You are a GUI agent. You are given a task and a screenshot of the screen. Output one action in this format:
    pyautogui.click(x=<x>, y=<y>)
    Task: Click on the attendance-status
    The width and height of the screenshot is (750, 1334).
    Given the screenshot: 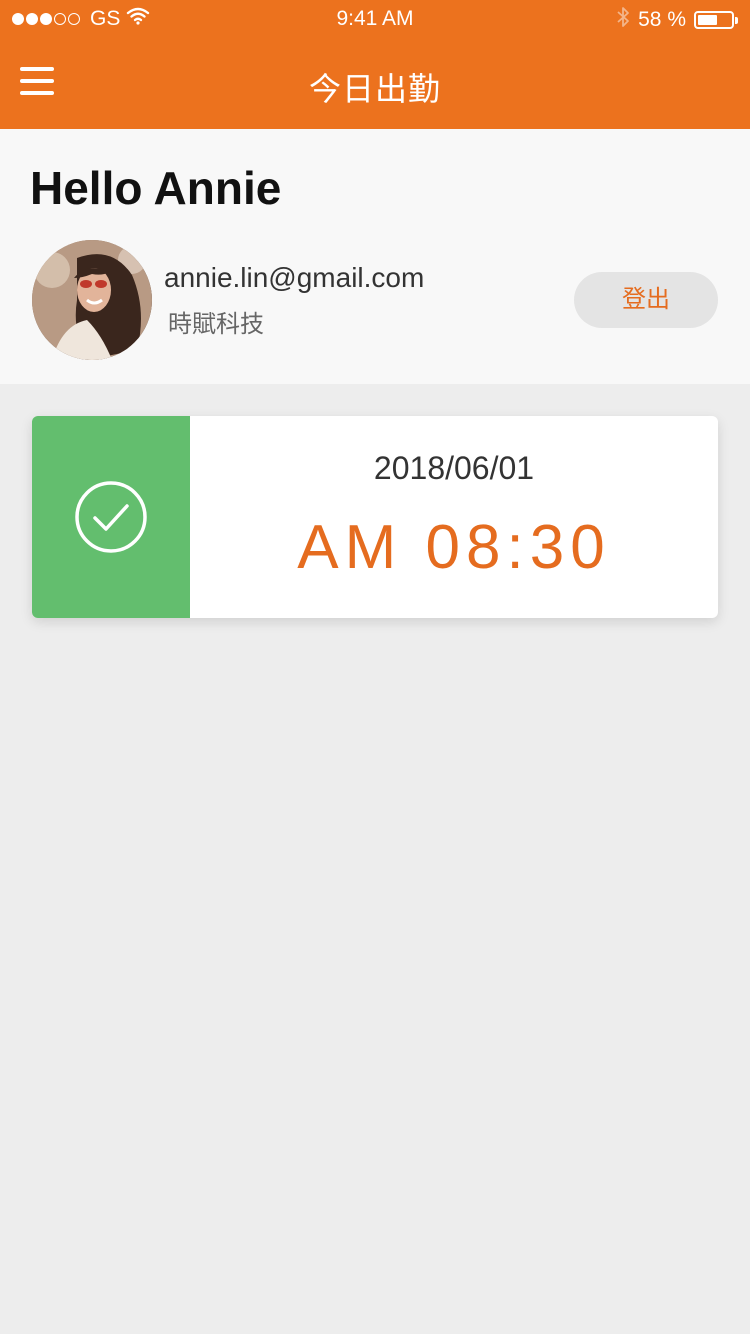 What is the action you would take?
    pyautogui.click(x=111, y=517)
    